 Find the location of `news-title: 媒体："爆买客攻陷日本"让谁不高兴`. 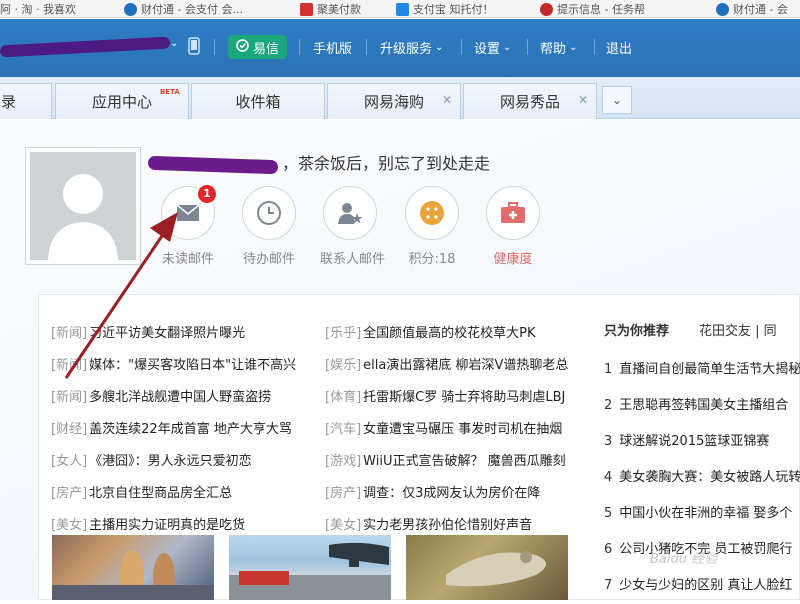

news-title: 媒体："爆买客攻陷日本"让谁不高兴 is located at coordinates (193, 365).